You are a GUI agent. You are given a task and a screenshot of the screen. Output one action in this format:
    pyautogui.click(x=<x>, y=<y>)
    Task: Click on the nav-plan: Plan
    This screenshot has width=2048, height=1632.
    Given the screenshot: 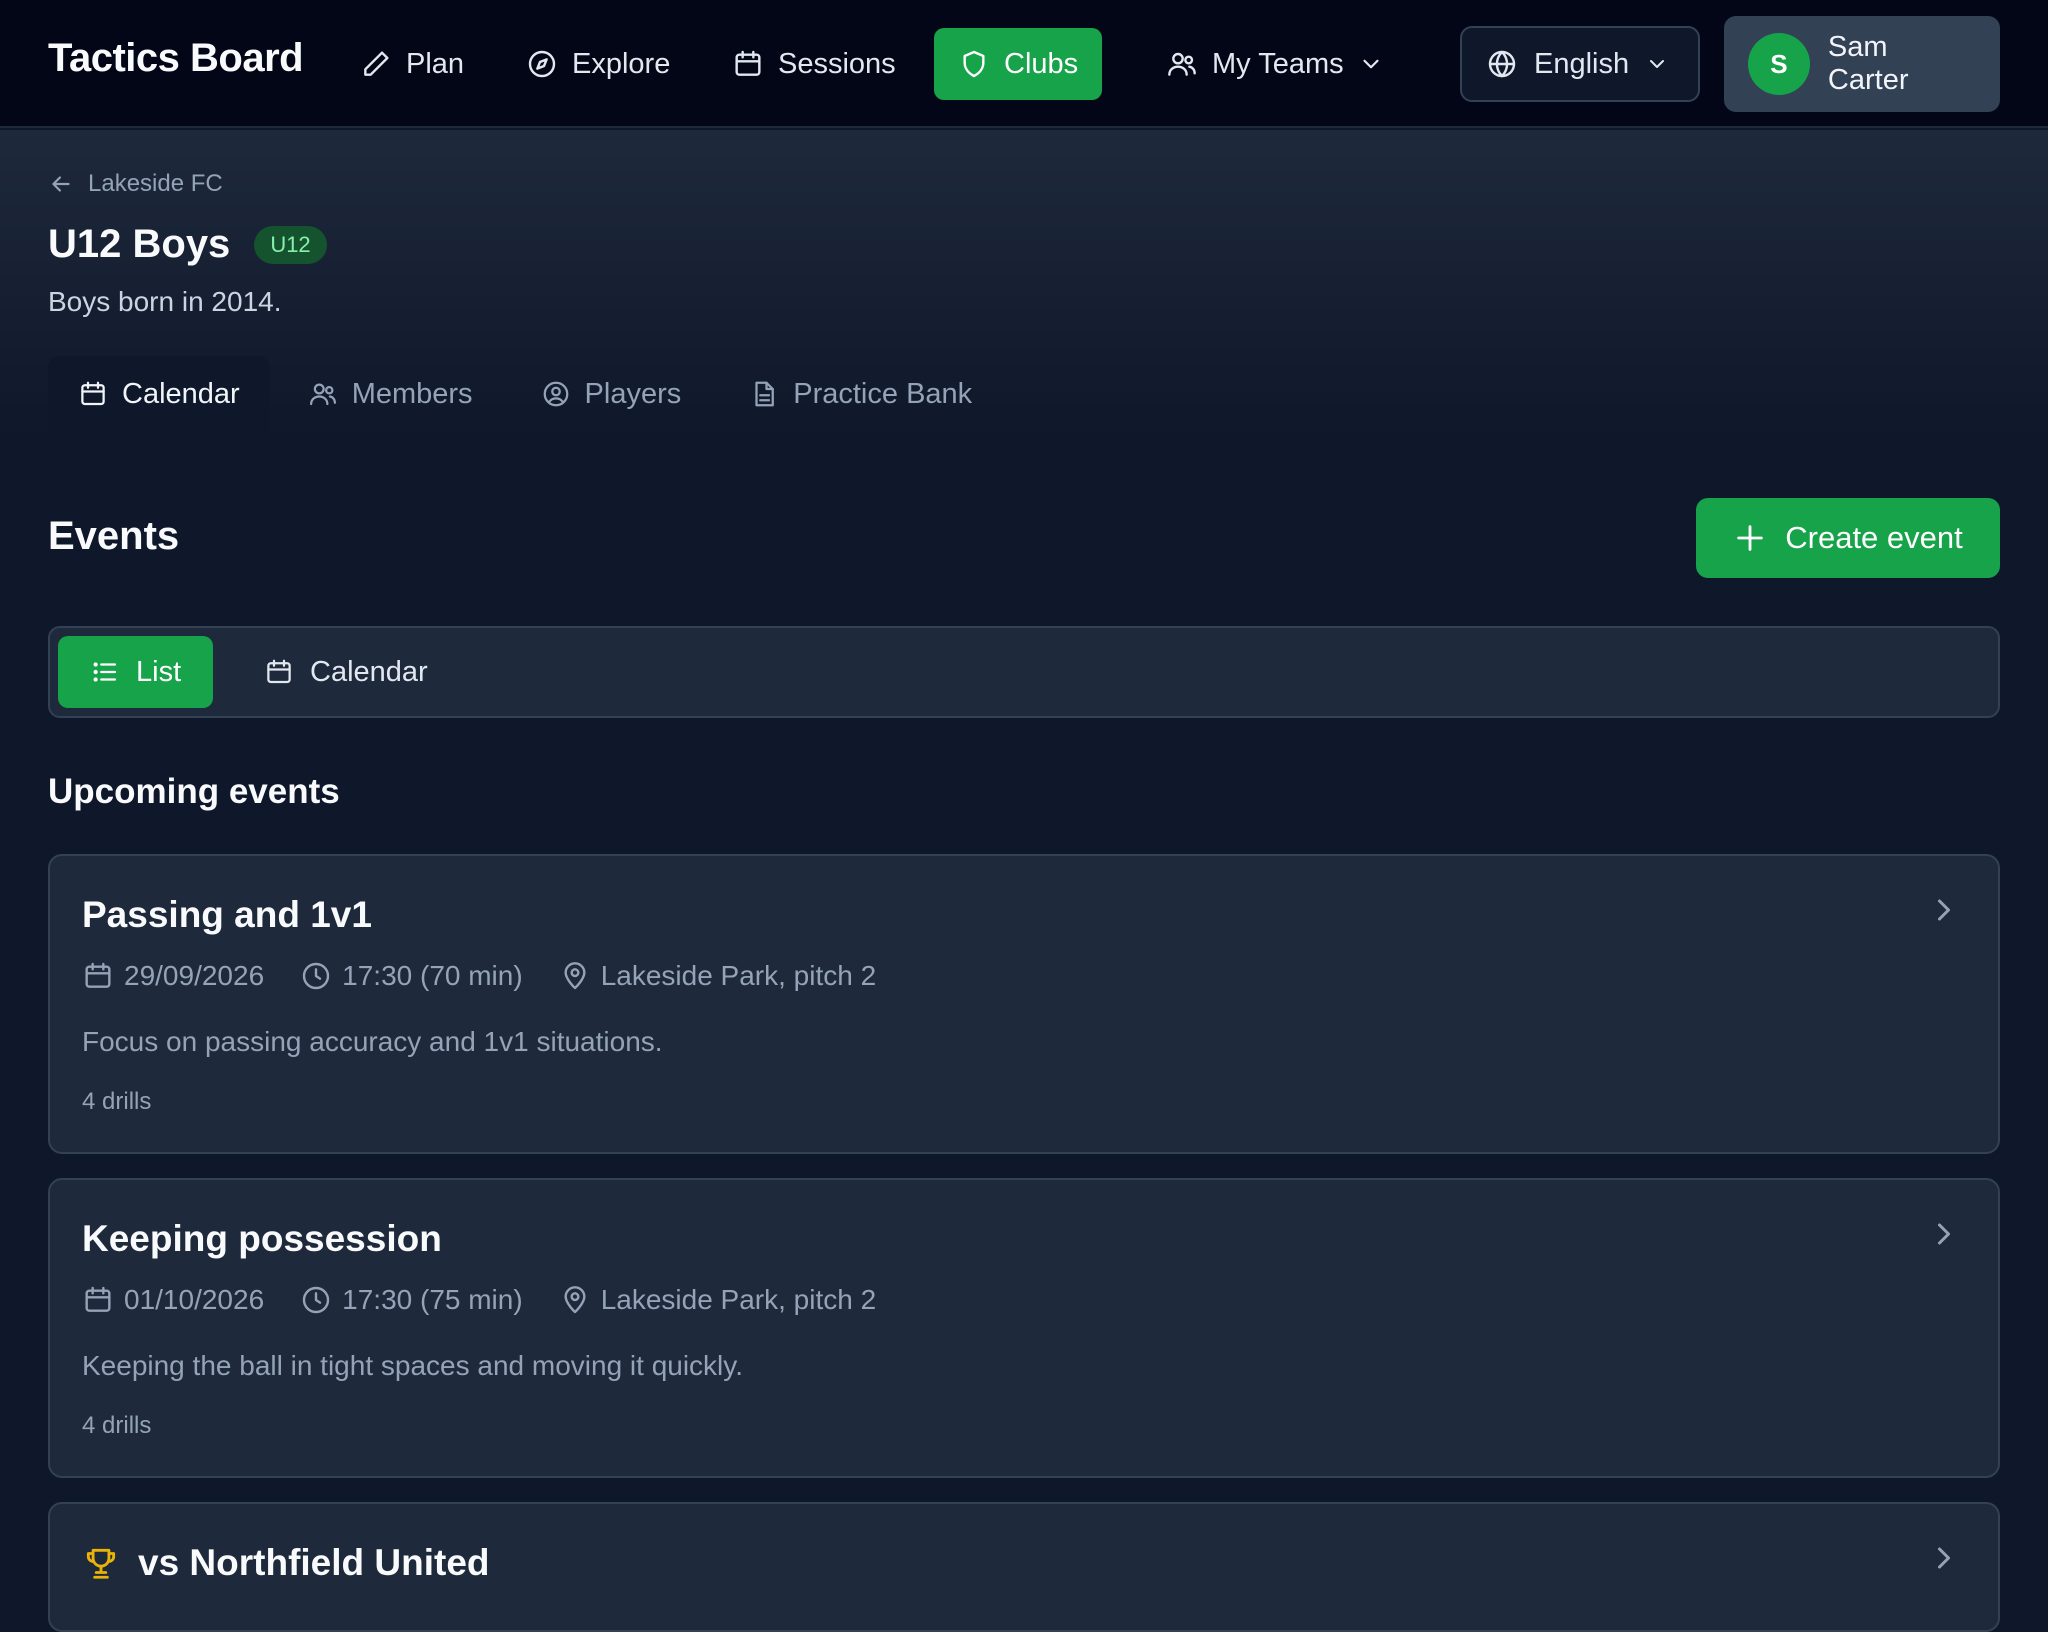 What is the action you would take?
    pyautogui.click(x=412, y=64)
    